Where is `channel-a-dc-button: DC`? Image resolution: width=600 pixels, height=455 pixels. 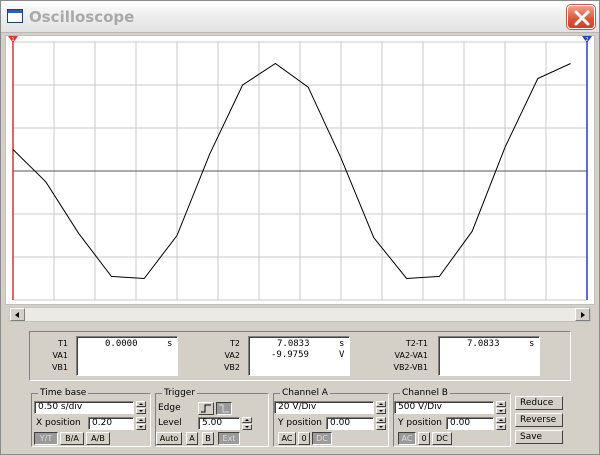 channel-a-dc-button: DC is located at coordinates (322, 438).